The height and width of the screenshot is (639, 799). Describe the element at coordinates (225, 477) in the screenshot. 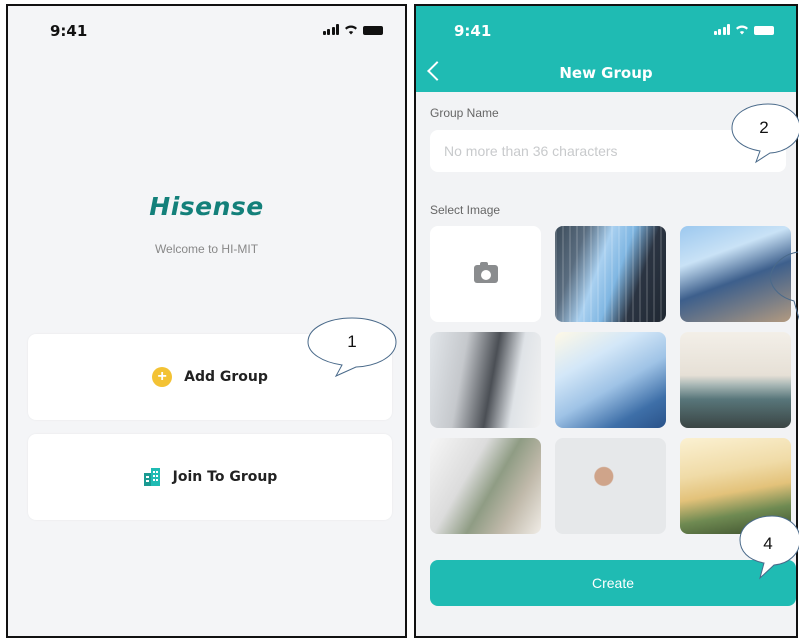

I see `join-group-label: Join To Group` at that location.